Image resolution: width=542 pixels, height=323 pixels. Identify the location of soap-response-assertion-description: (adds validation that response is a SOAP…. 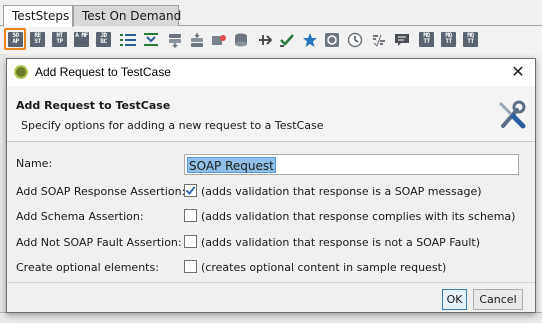
(341, 191).